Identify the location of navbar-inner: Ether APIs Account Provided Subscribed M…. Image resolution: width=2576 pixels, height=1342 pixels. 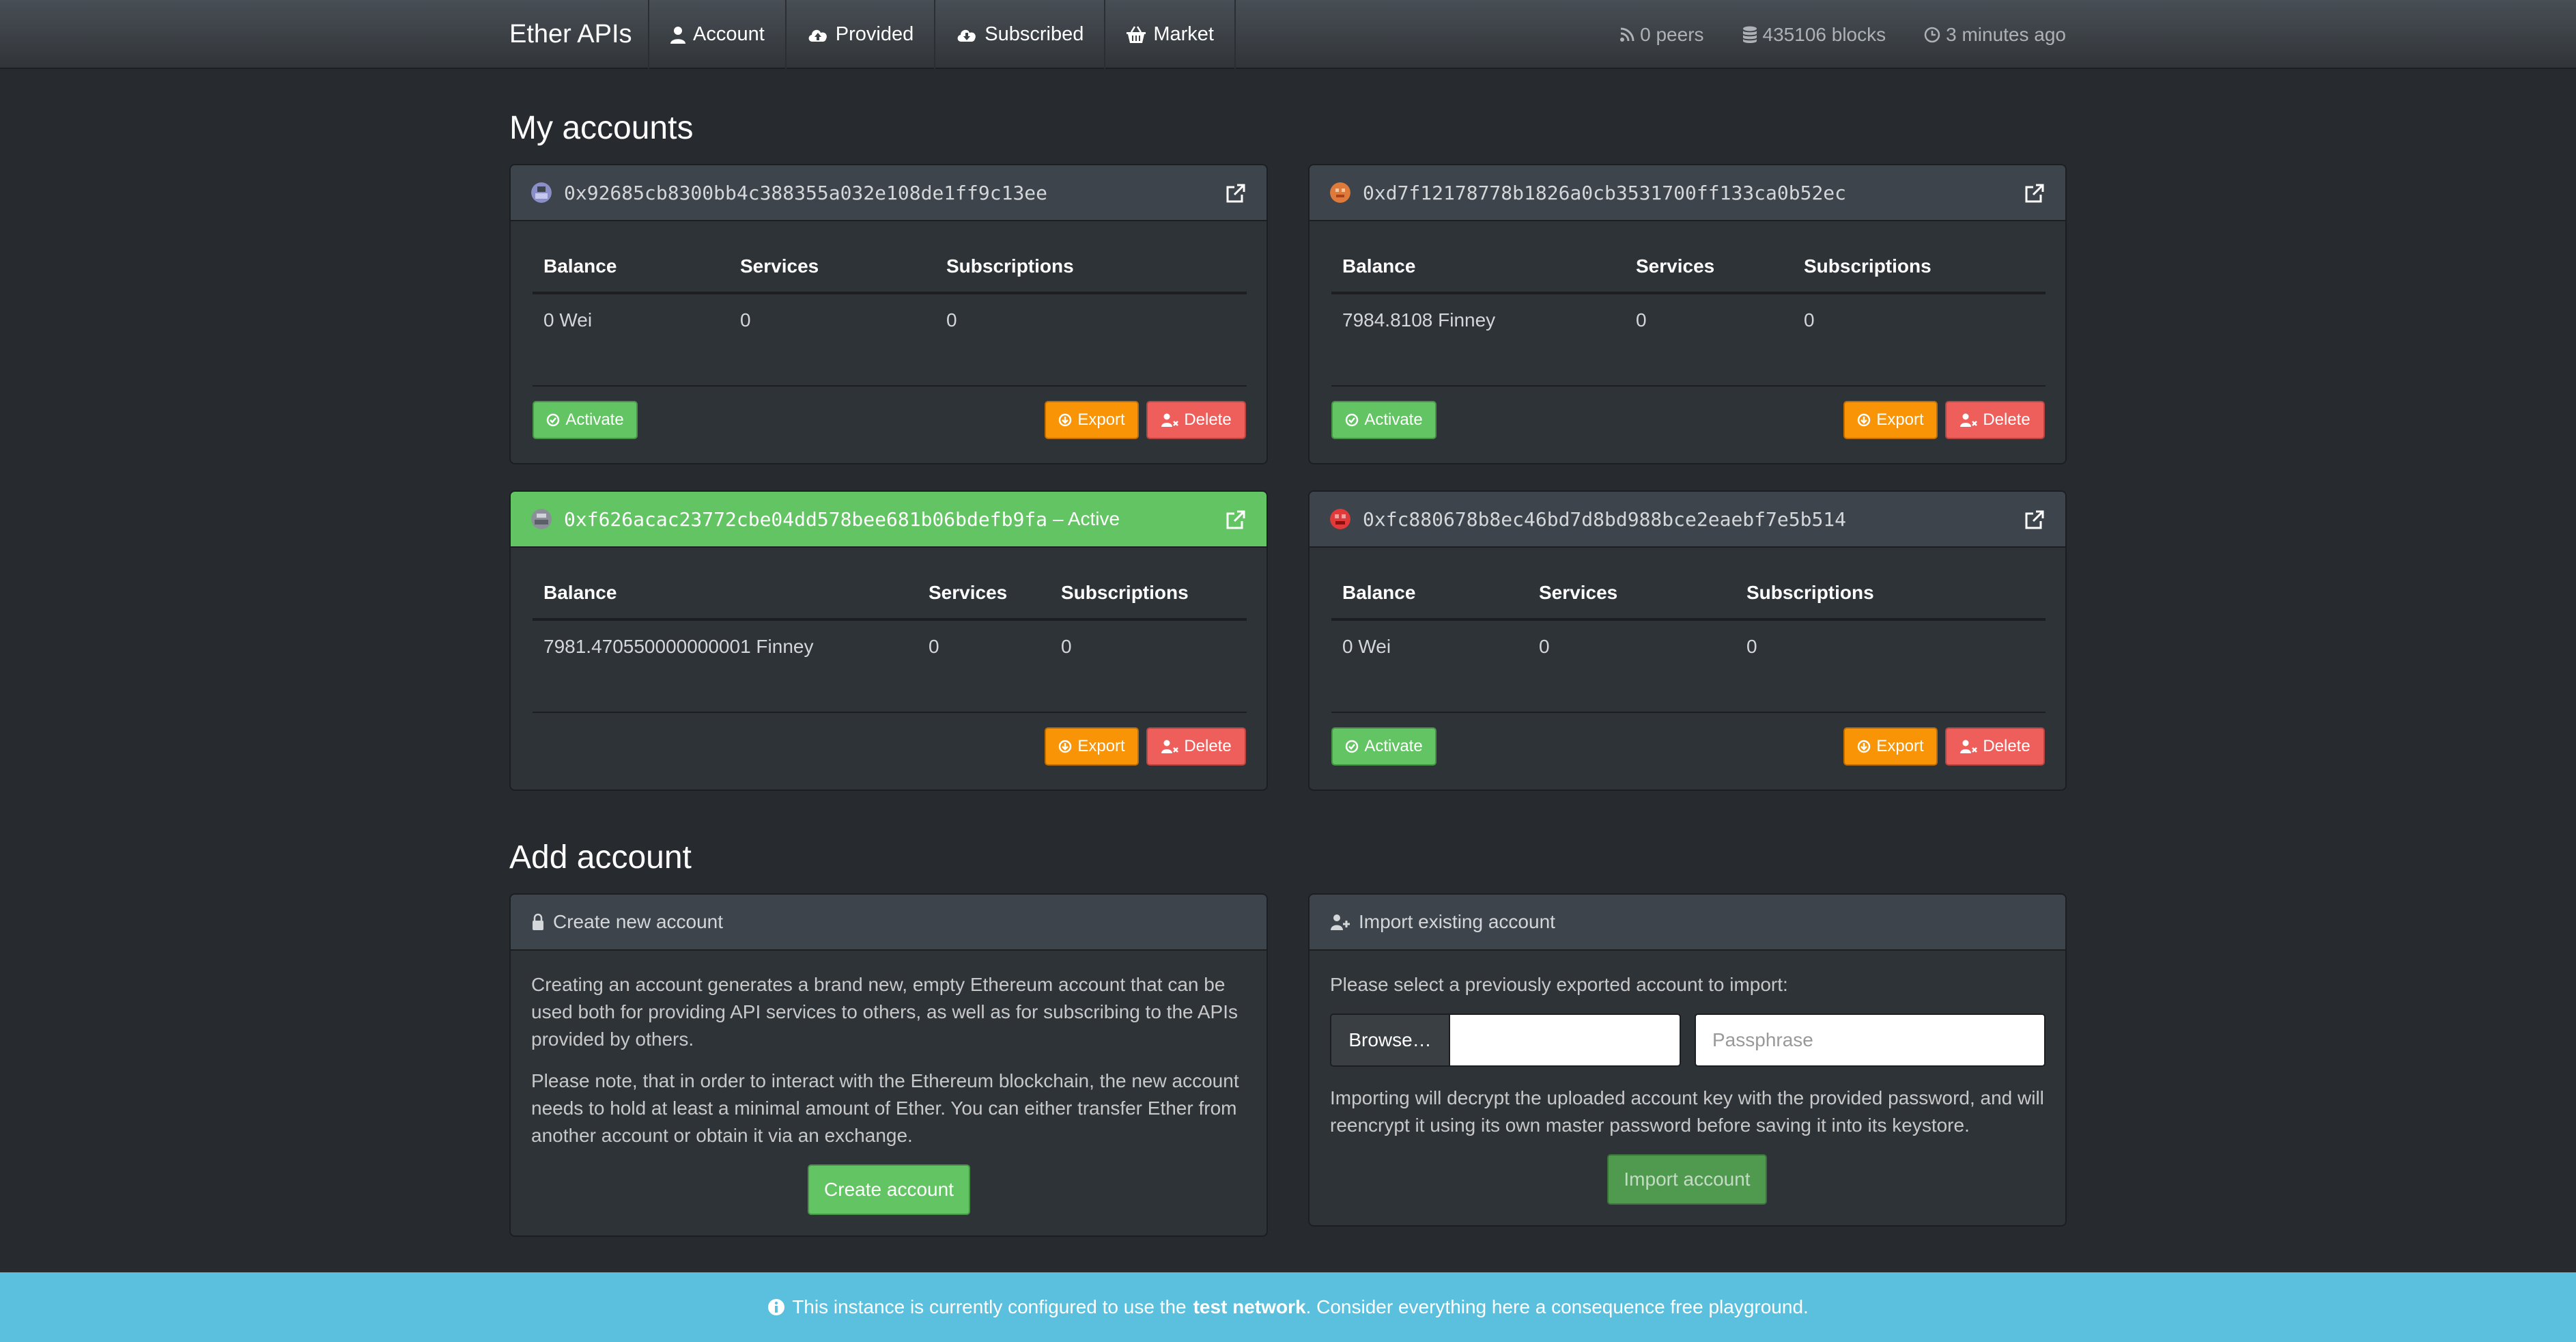
(1287, 34).